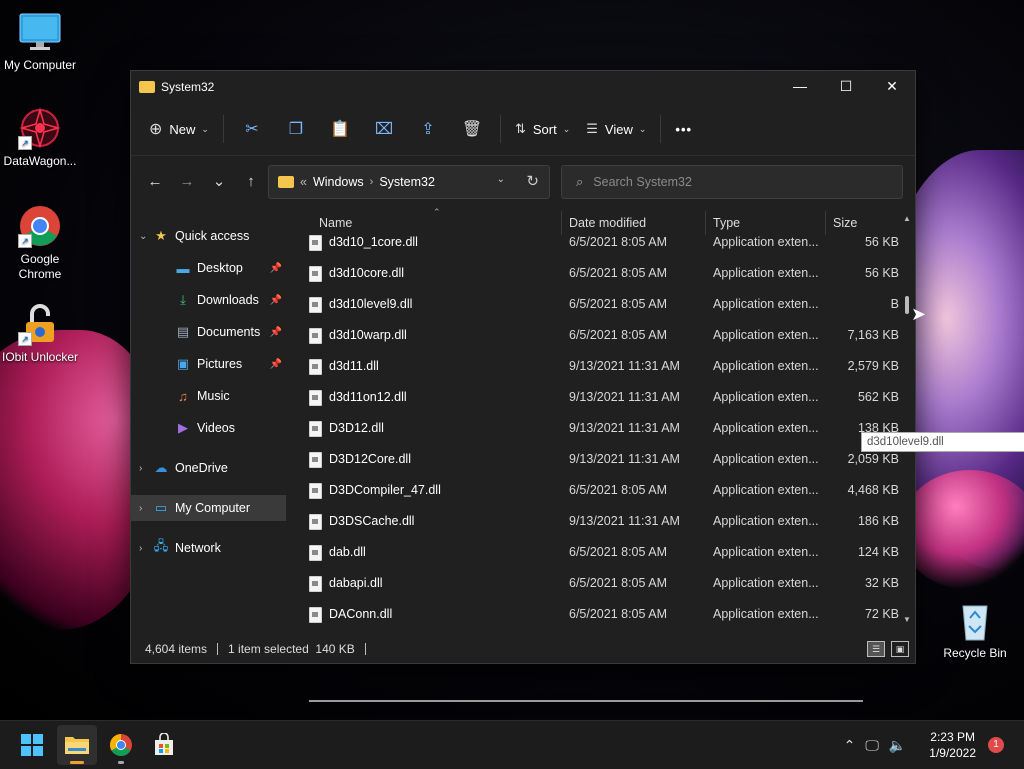 The height and width of the screenshot is (769, 1024). I want to click on back-button: ←, so click(155, 181).